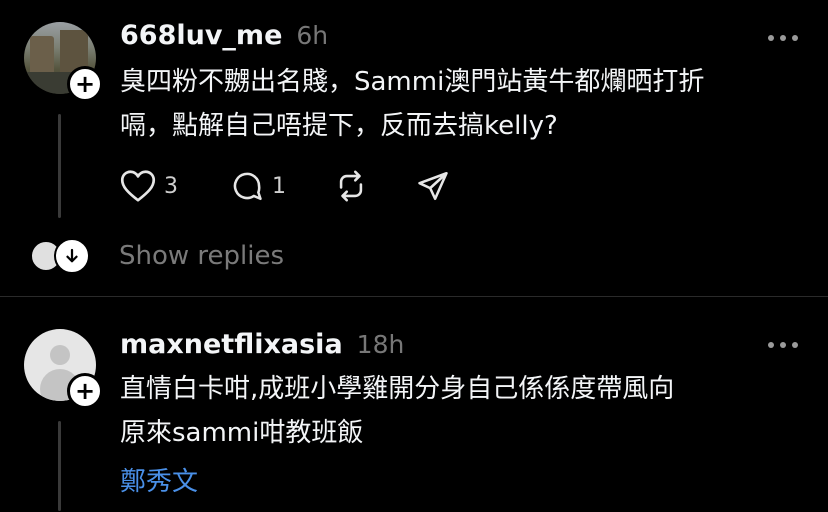  I want to click on mention-link: 鄭秀文, so click(159, 479).